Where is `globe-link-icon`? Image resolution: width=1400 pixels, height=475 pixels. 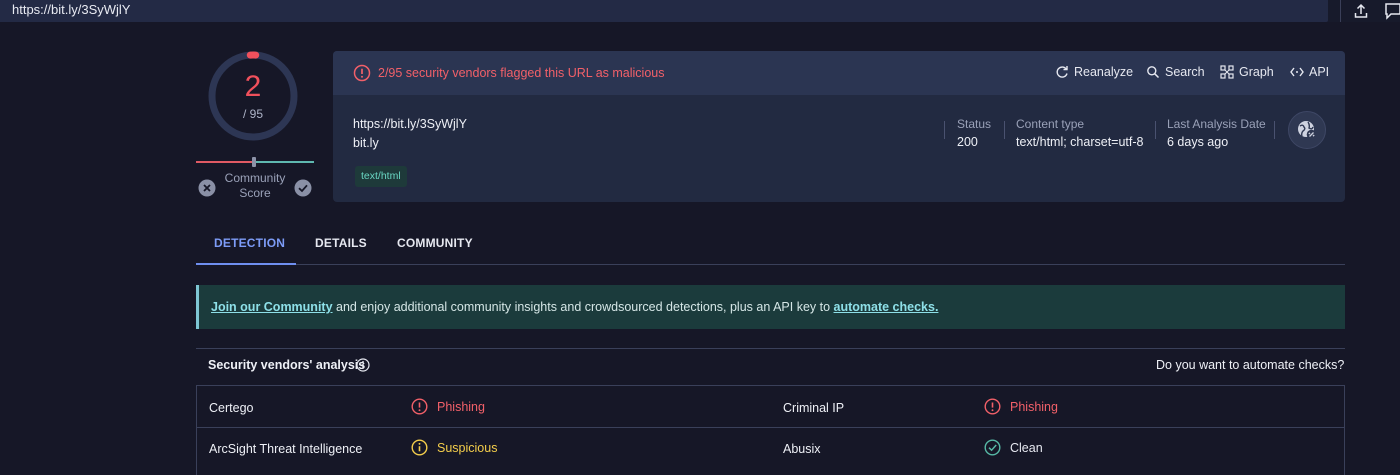
globe-link-icon is located at coordinates (1307, 130).